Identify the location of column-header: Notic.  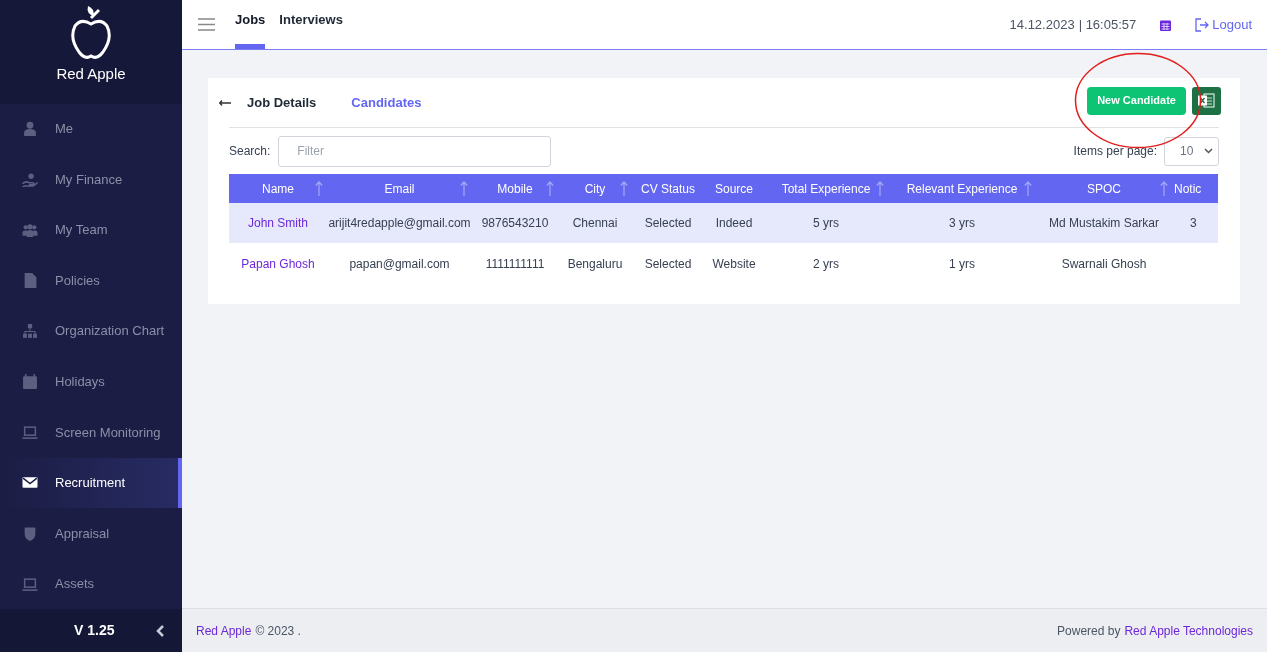
(1195, 188).